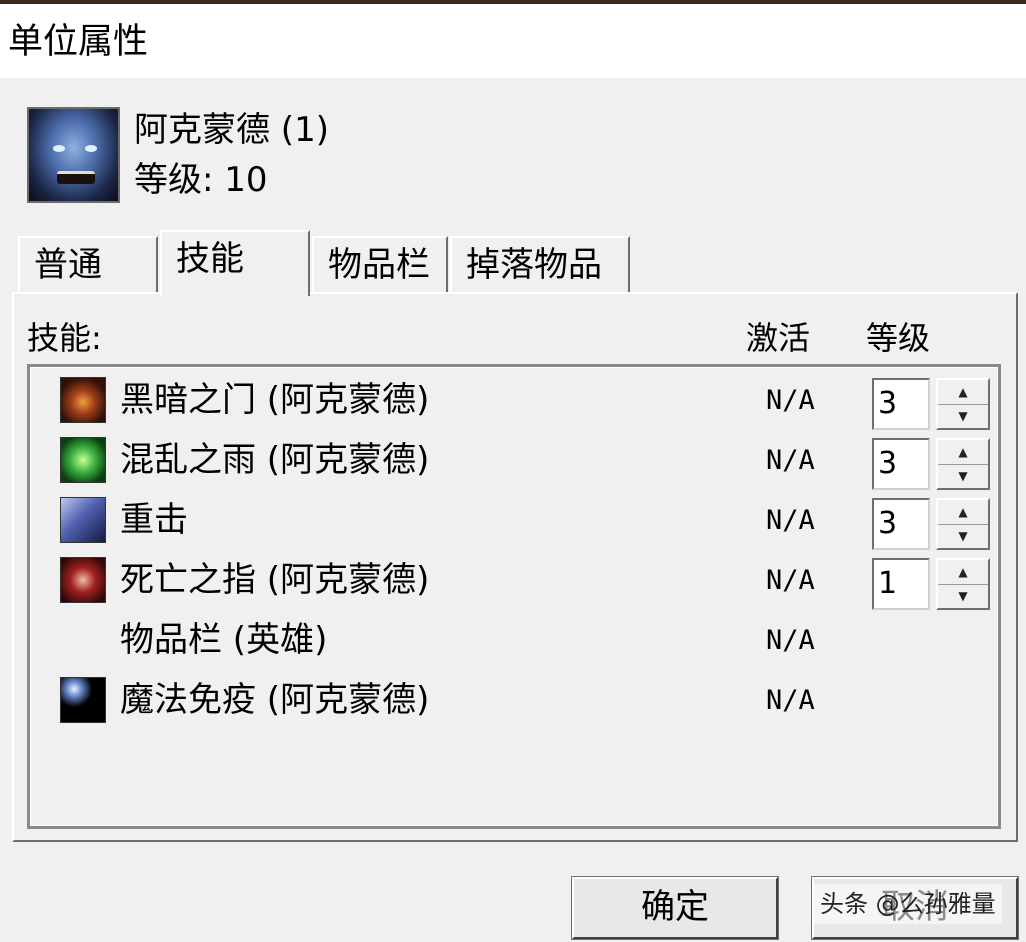 The height and width of the screenshot is (942, 1026). I want to click on skill-name: 魔法免疫 (阿克蒙德), so click(275, 700).